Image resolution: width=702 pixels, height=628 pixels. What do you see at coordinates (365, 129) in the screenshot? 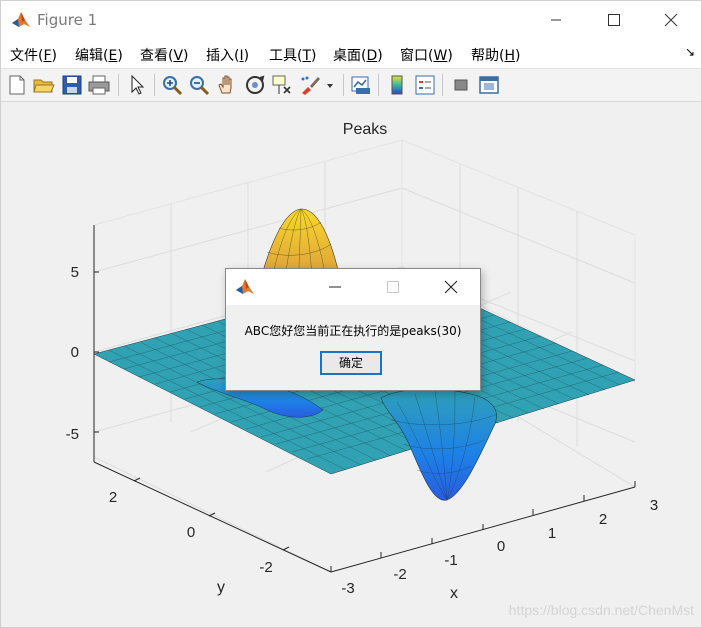
I see `plot-title: Peaks` at bounding box center [365, 129].